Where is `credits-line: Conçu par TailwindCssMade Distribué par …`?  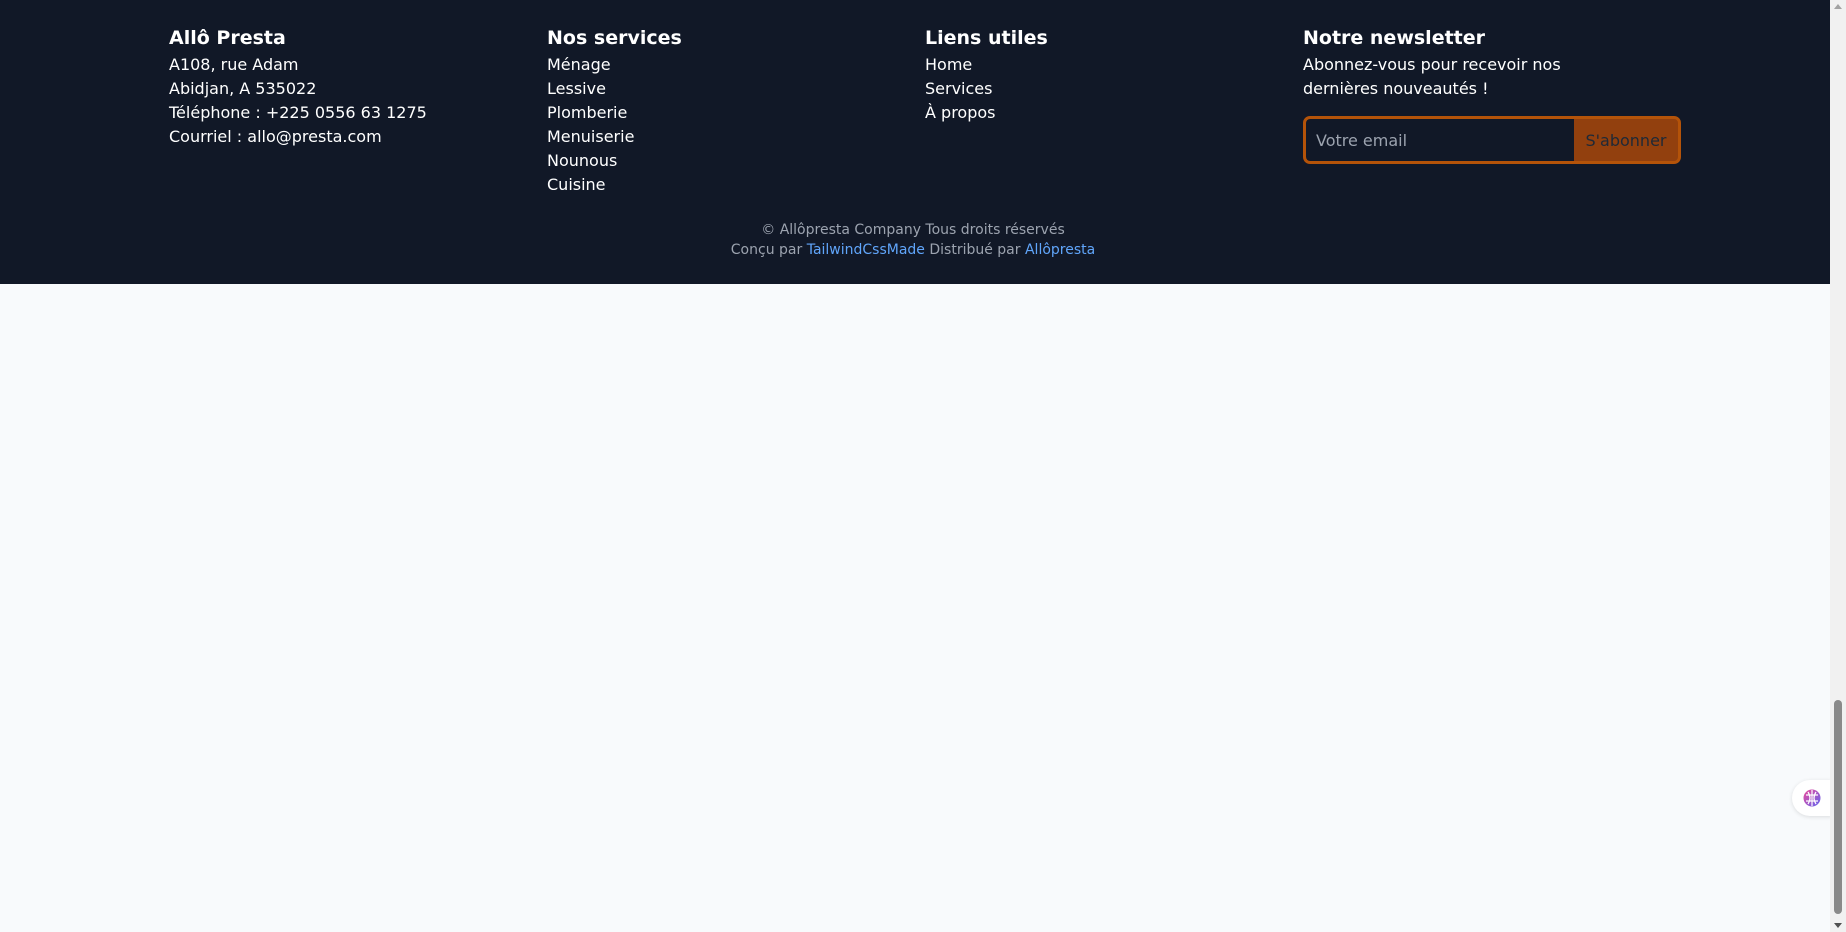 credits-line: Conçu par TailwindCssMade Distribué par … is located at coordinates (913, 250).